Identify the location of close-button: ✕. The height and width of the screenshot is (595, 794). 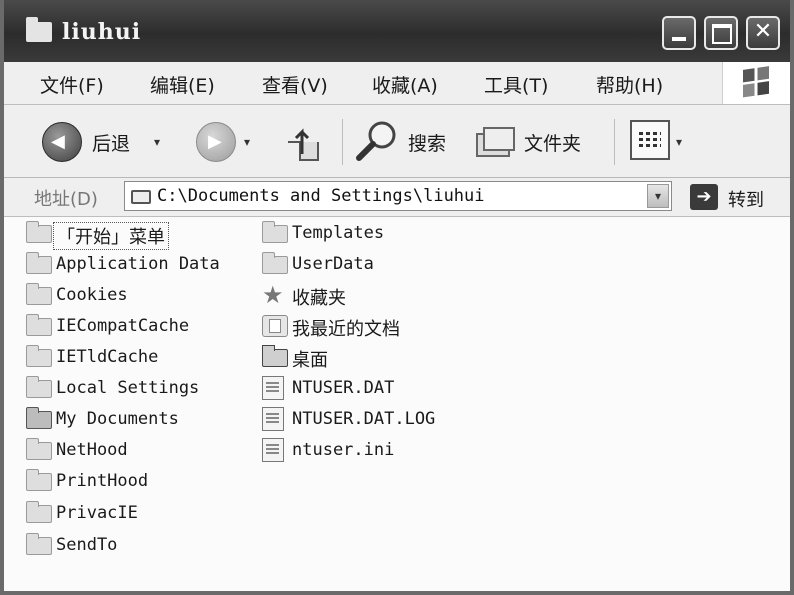
(763, 33).